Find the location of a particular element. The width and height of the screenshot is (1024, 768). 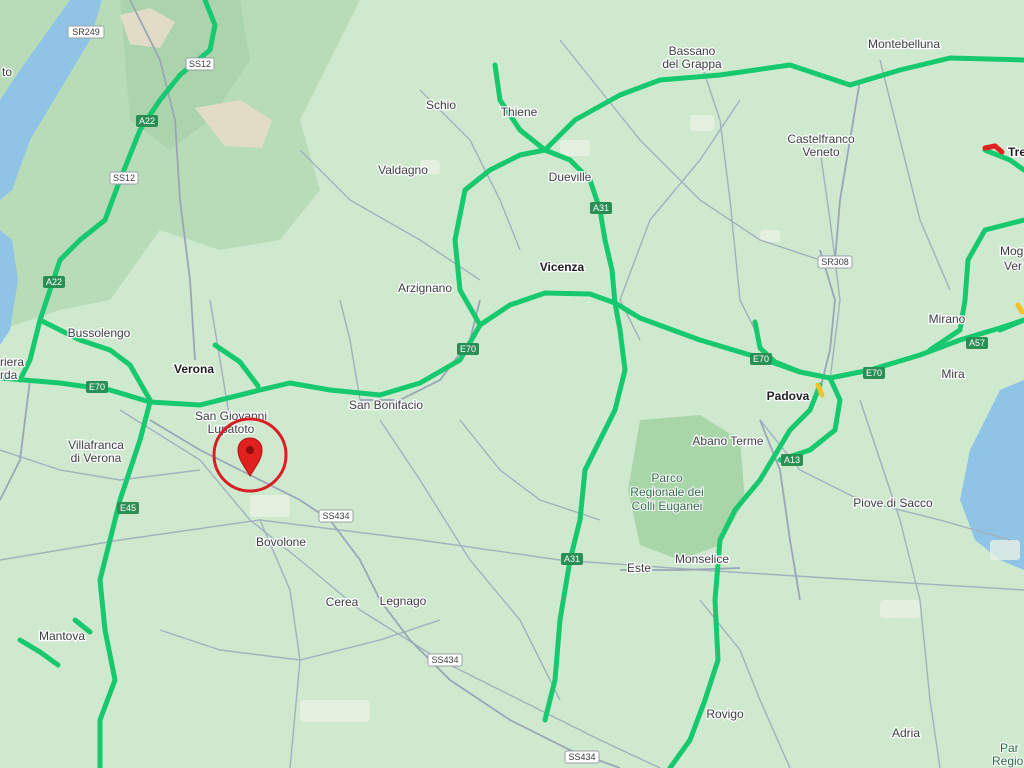

shield-sr249: SR249 is located at coordinates (86, 32).